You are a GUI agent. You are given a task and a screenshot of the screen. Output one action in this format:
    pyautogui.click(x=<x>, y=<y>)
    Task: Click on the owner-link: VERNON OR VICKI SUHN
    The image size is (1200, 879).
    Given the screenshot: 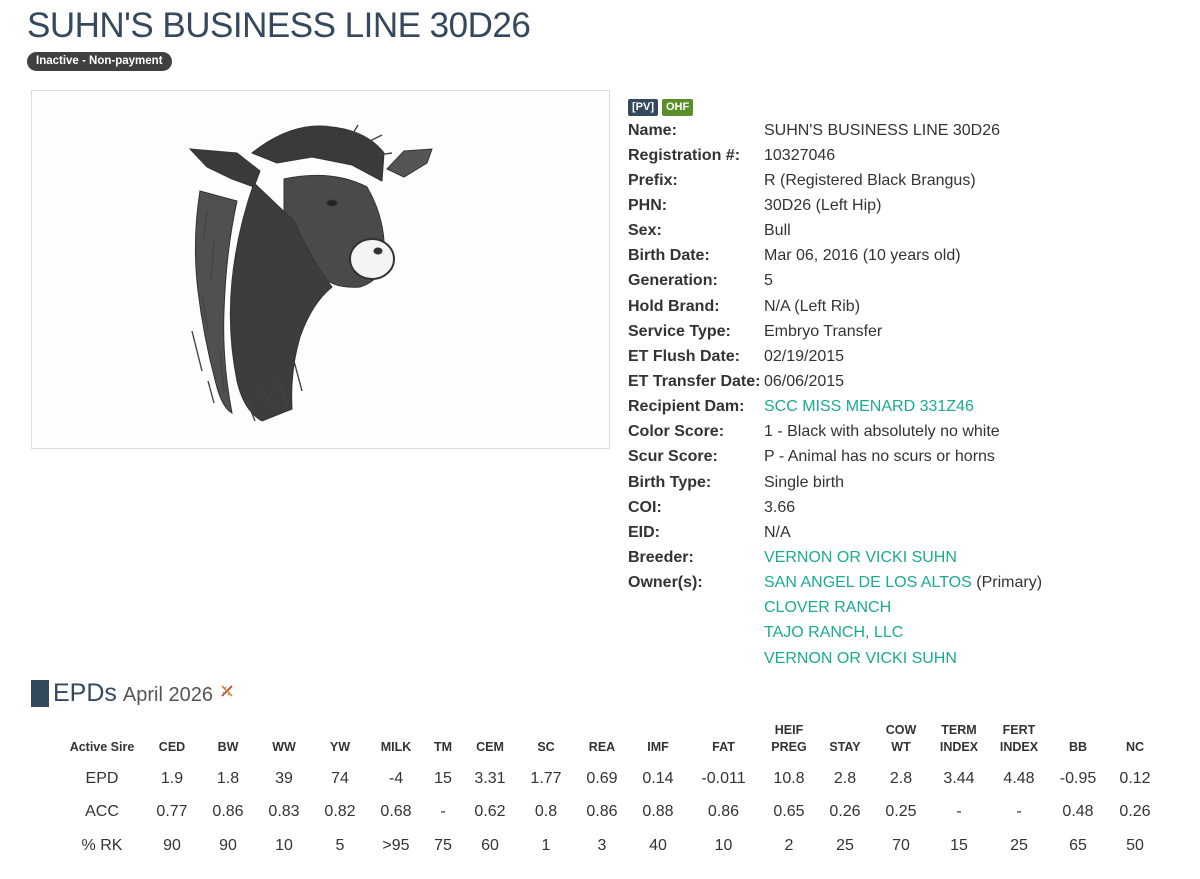 What is the action you would take?
    pyautogui.click(x=860, y=658)
    